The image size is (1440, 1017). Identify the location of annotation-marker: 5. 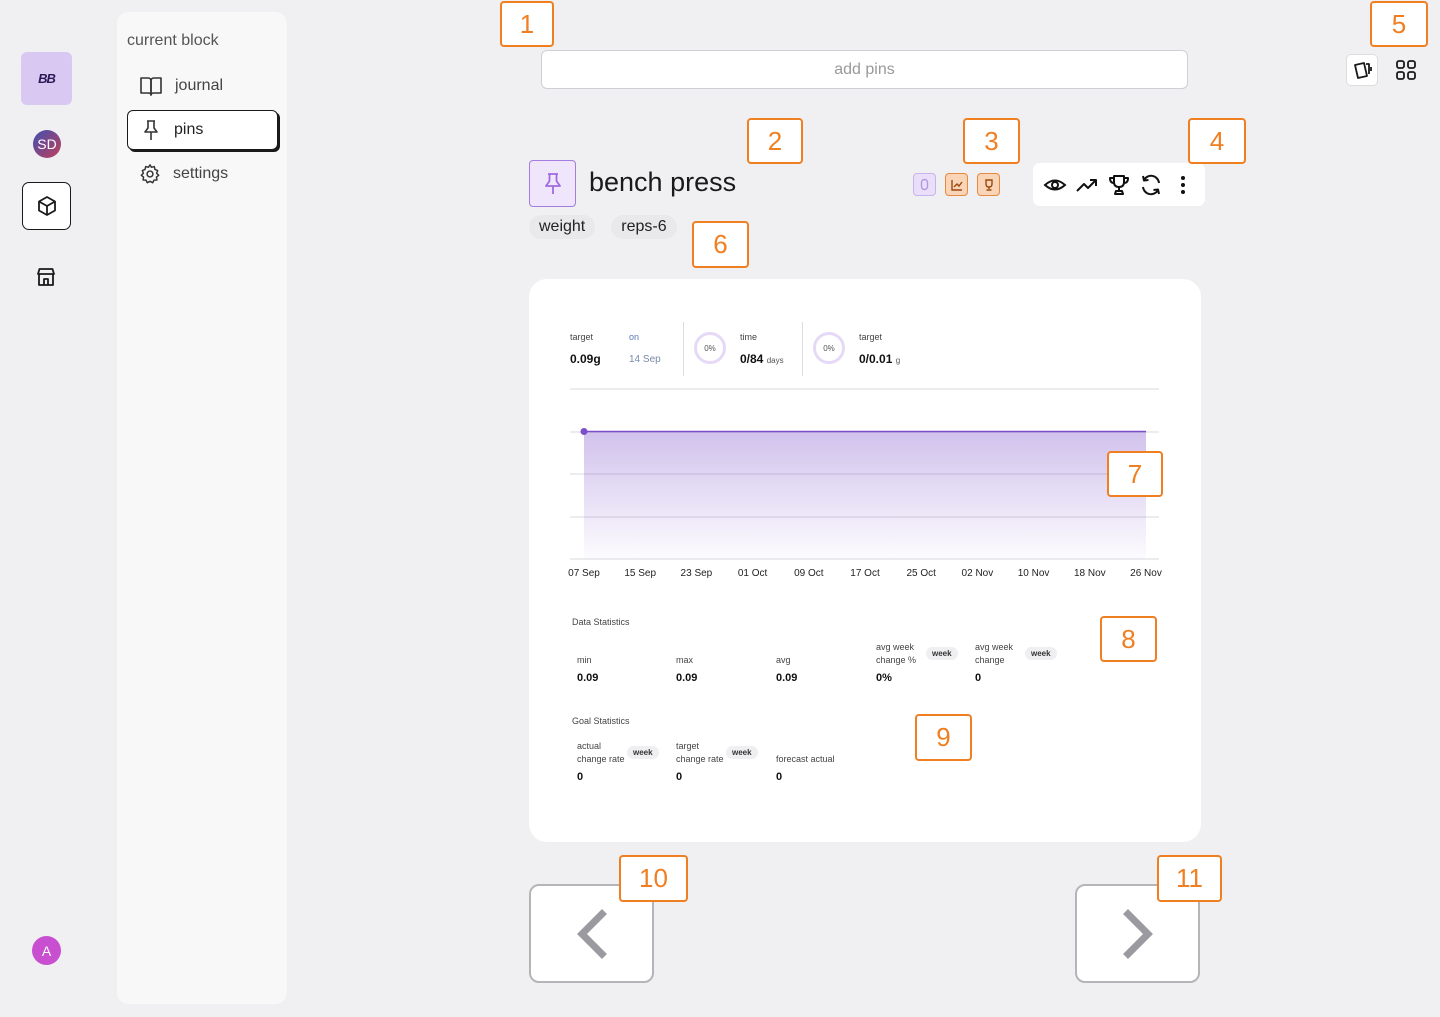
(1399, 24).